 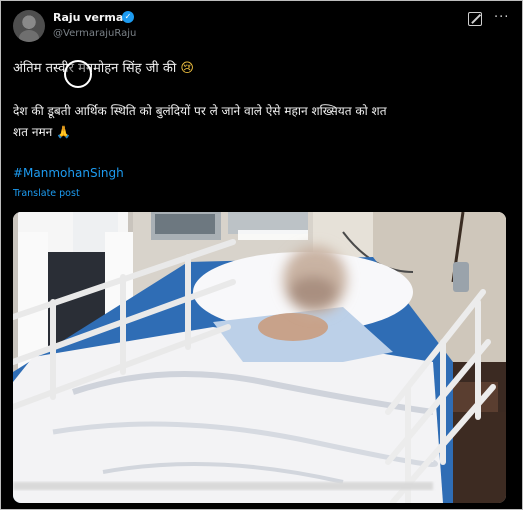 What do you see at coordinates (95, 68) in the screenshot?
I see `post-text-line-1-text: अंतिम तस्वीर मनमोहन सिंह जी की` at bounding box center [95, 68].